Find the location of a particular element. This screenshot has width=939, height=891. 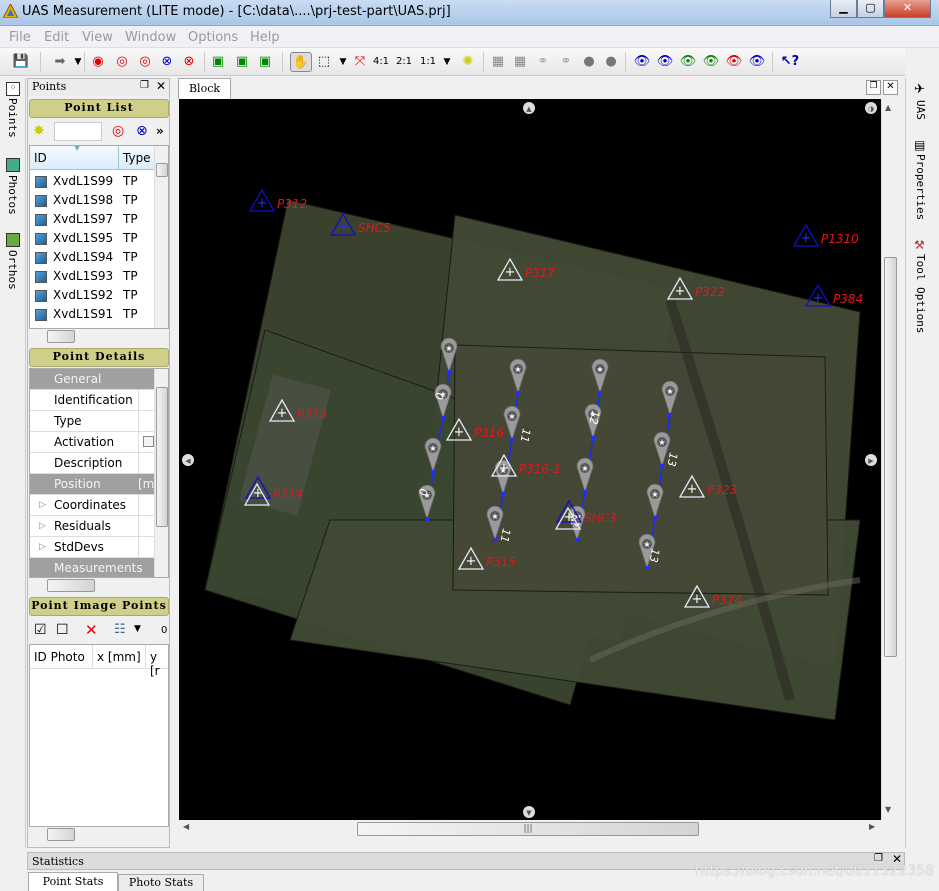

tab-properties: Properties is located at coordinates (920, 187).